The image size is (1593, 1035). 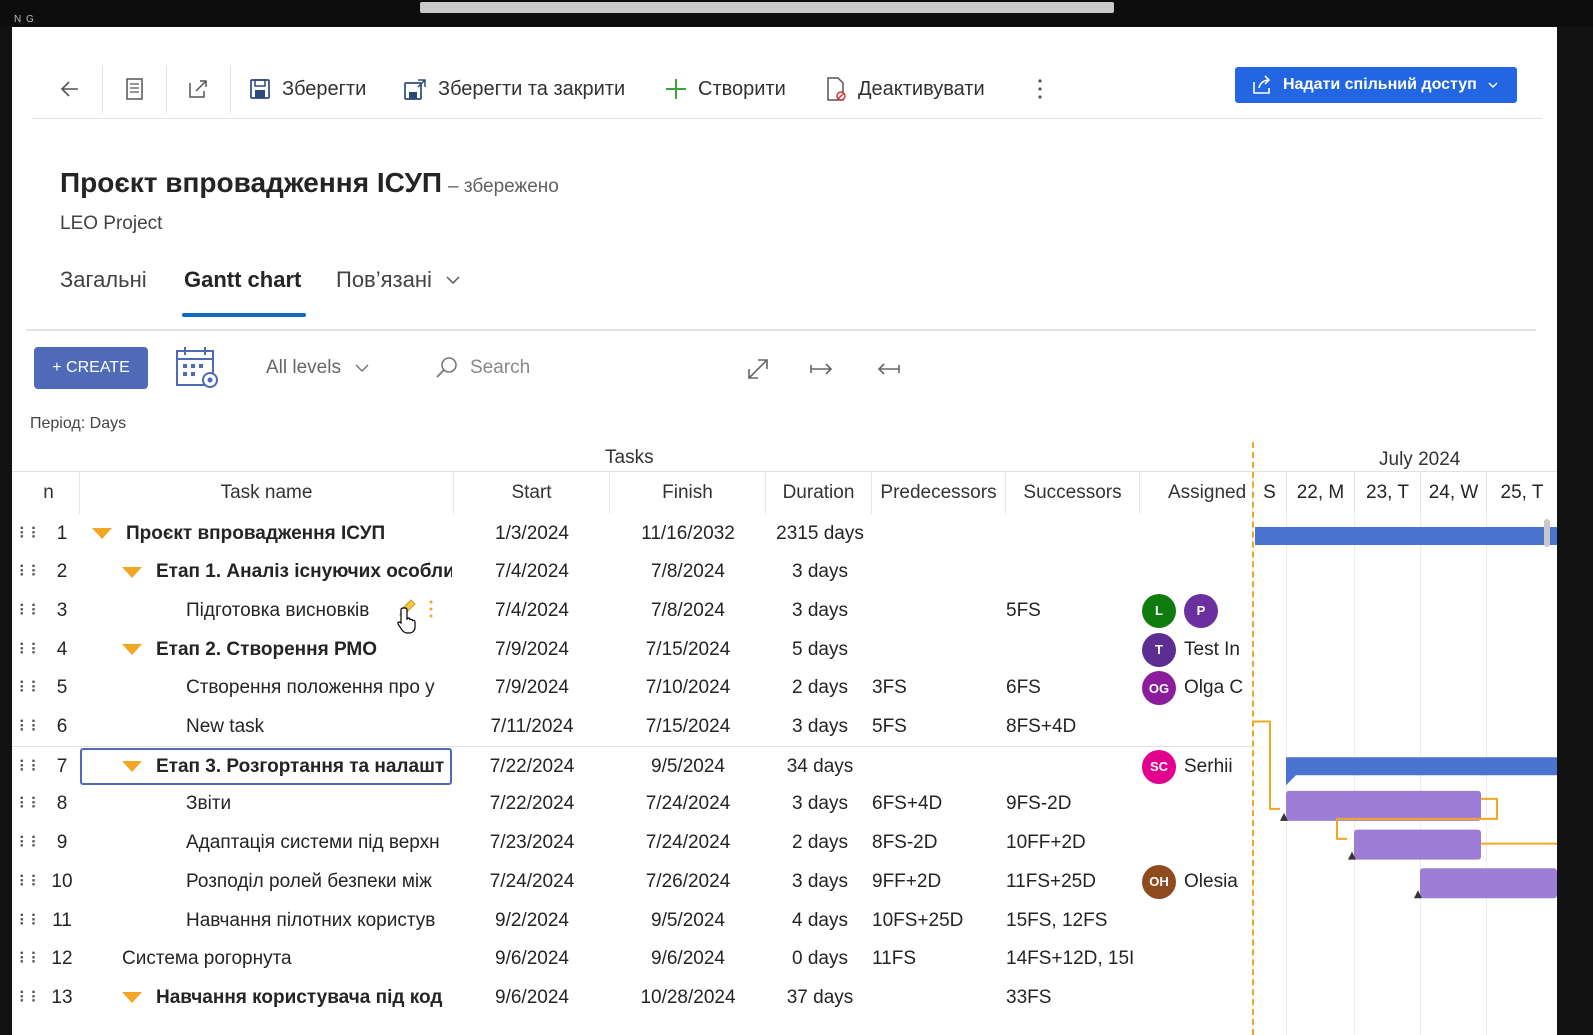 I want to click on more-commands-button, so click(x=1045, y=89).